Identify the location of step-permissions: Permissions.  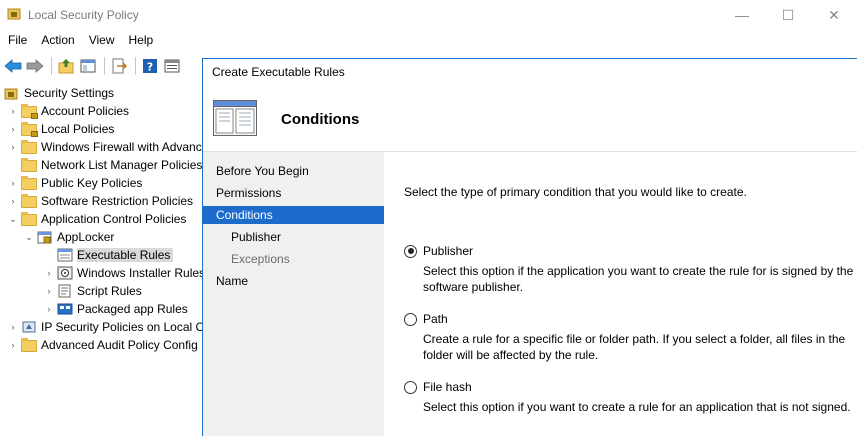
(293, 193).